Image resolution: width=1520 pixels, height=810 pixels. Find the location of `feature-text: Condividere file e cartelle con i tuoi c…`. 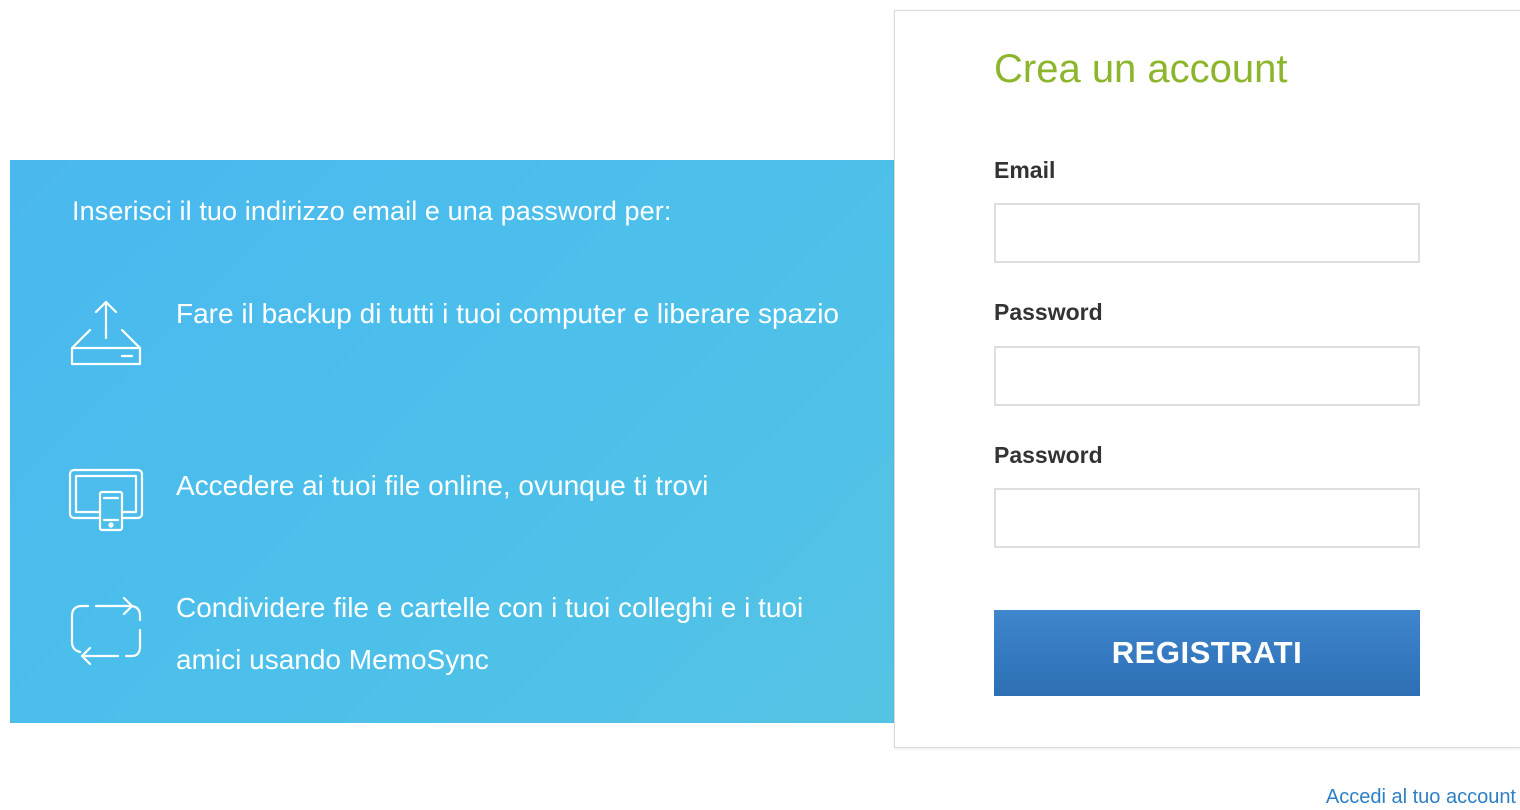

feature-text: Condividere file e cartelle con i tuoi c… is located at coordinates (490, 633).